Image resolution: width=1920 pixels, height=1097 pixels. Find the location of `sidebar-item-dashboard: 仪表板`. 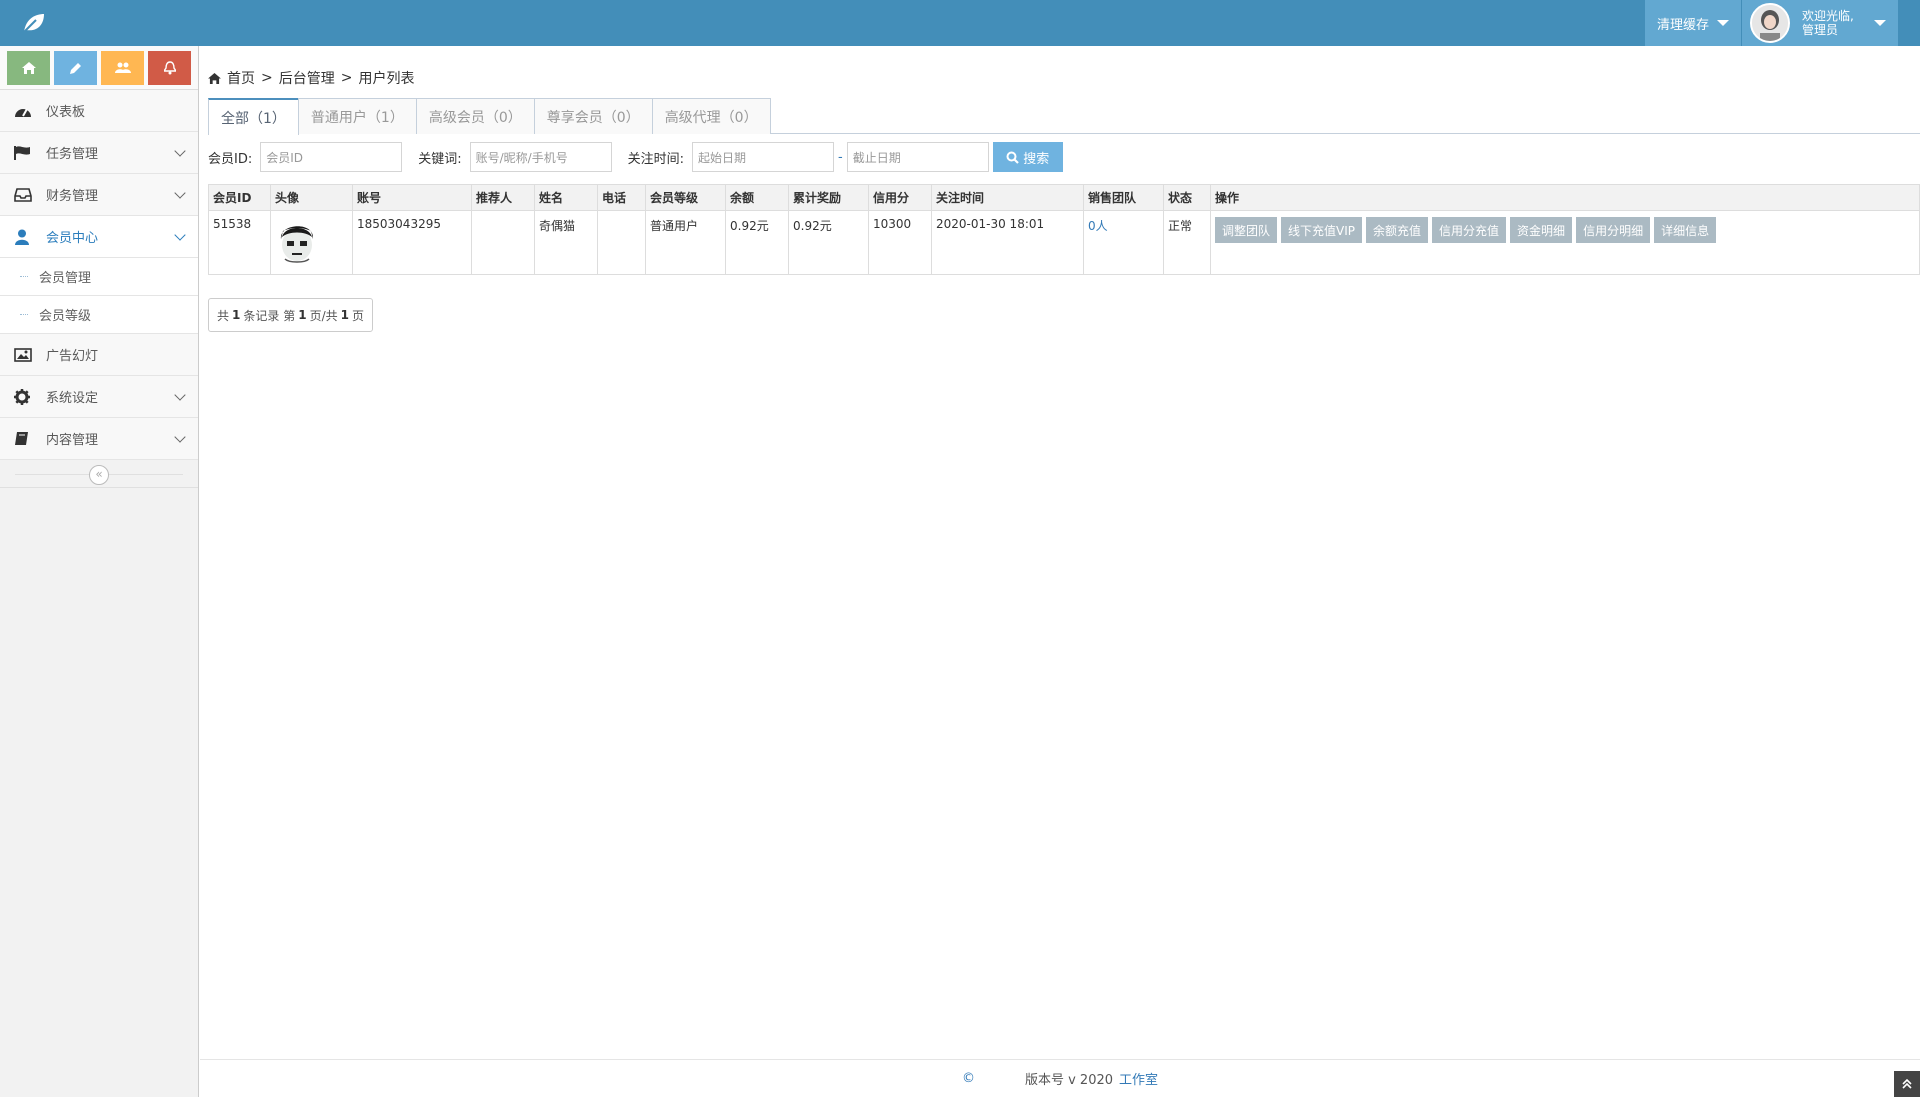

sidebar-item-dashboard: 仪表板 is located at coordinates (99, 111).